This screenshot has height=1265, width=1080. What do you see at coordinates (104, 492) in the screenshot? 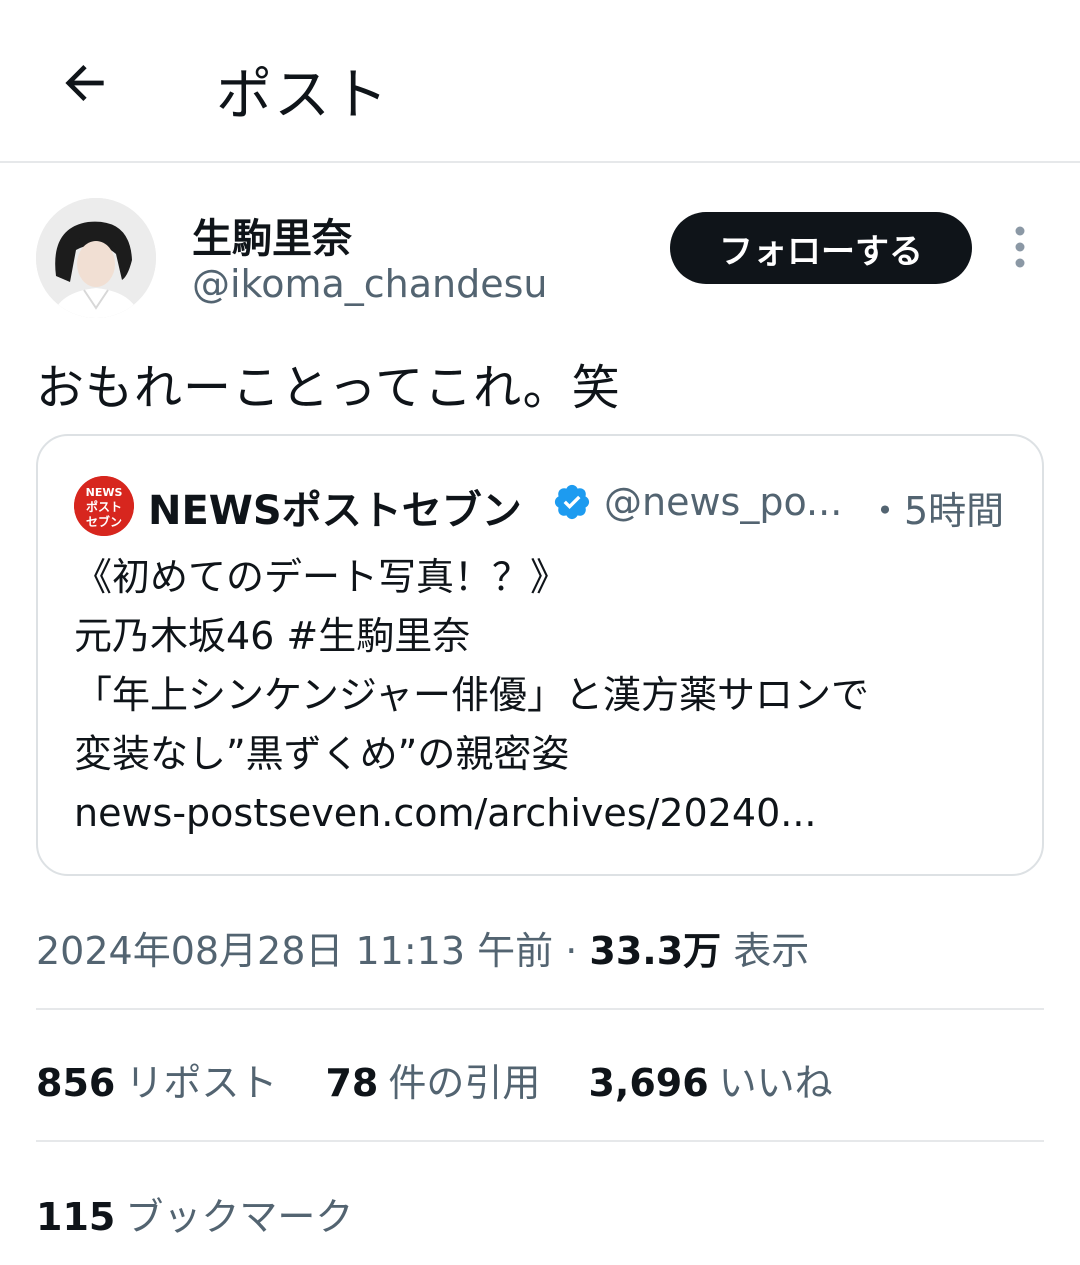
I see `logo-text-1: NEWS` at bounding box center [104, 492].